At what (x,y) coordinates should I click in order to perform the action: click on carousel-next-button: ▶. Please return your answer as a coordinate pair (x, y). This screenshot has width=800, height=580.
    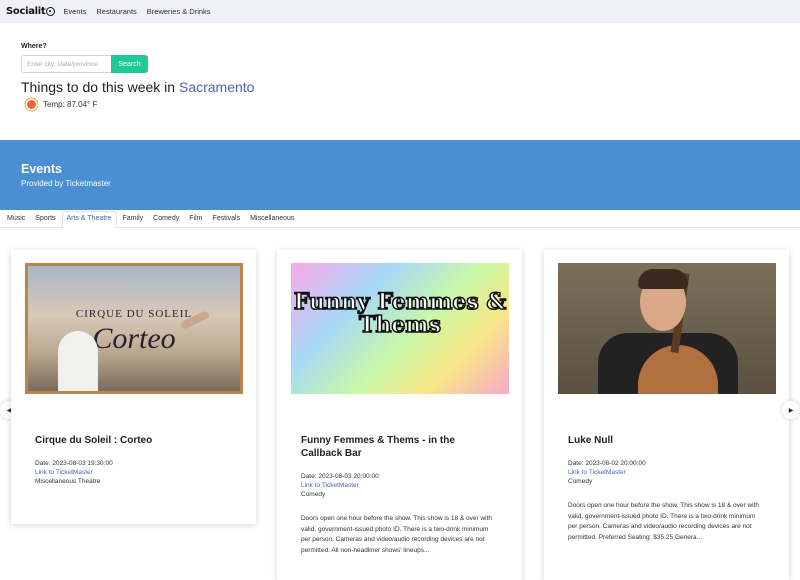
    Looking at the image, I should click on (791, 410).